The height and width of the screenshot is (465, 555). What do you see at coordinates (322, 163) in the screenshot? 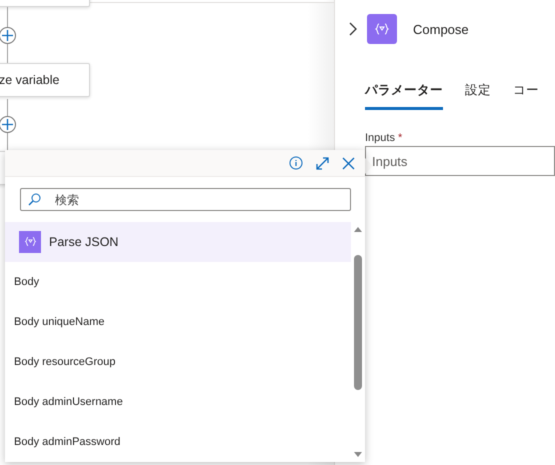
I see `expand-icon` at bounding box center [322, 163].